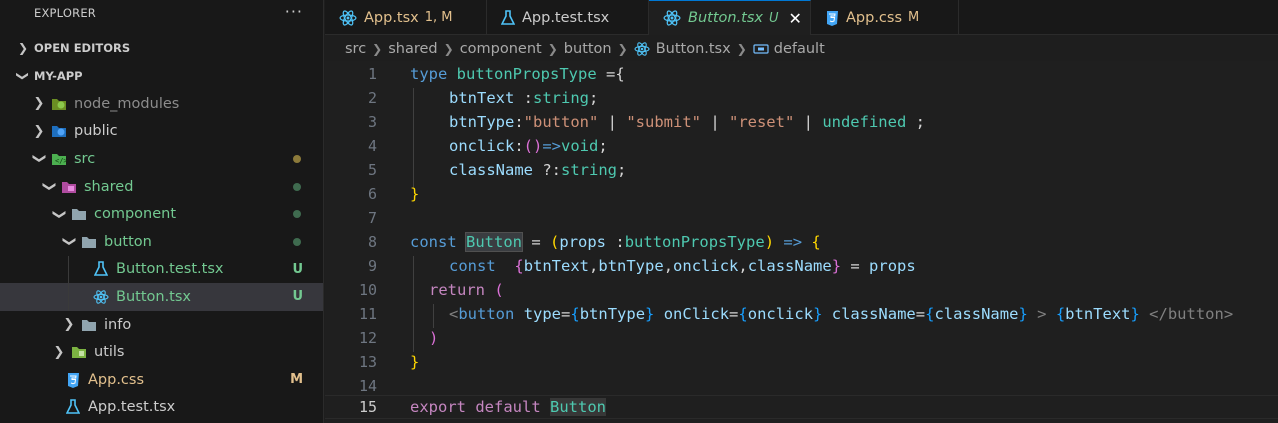 The image size is (1278, 423). I want to click on tree-item-utils: ❯ utils, so click(161, 352).